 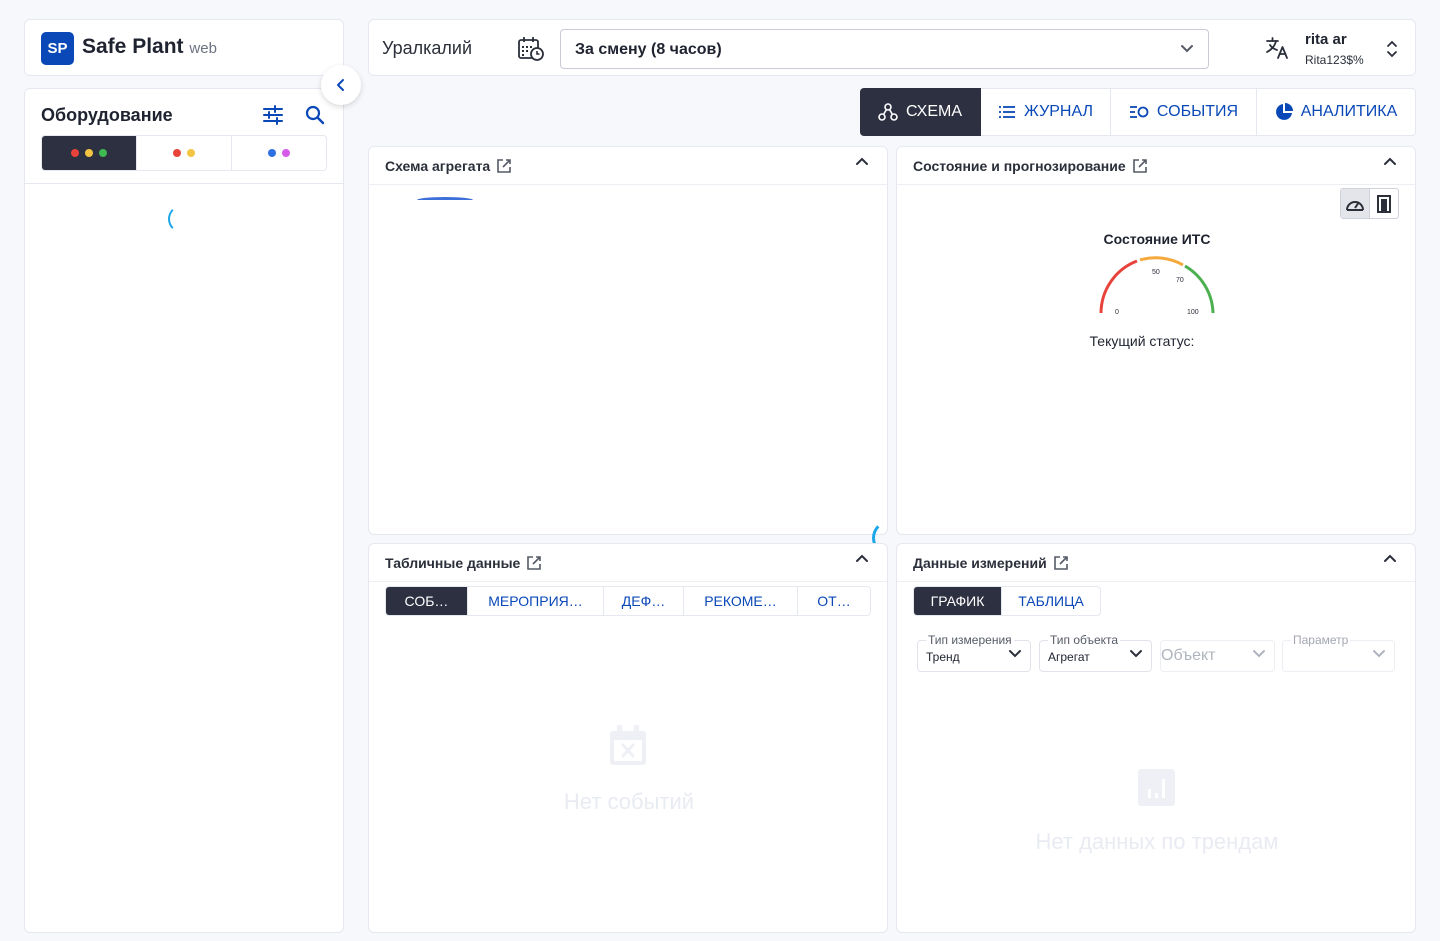 I want to click on main-nav-tabs: СХЕМА ЖУРНАЛ СОБЫТИЯ АНАЛИТИКА, so click(x=1138, y=112).